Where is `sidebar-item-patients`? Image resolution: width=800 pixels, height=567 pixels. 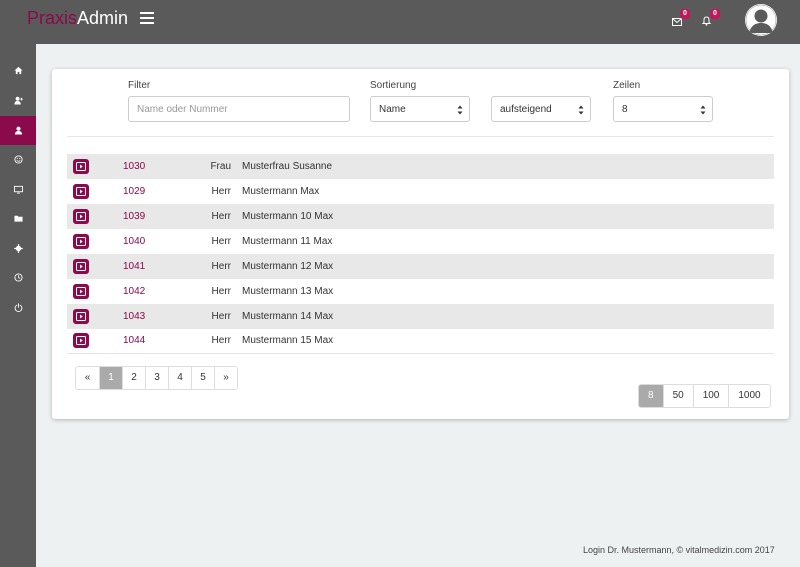 sidebar-item-patients is located at coordinates (18, 130).